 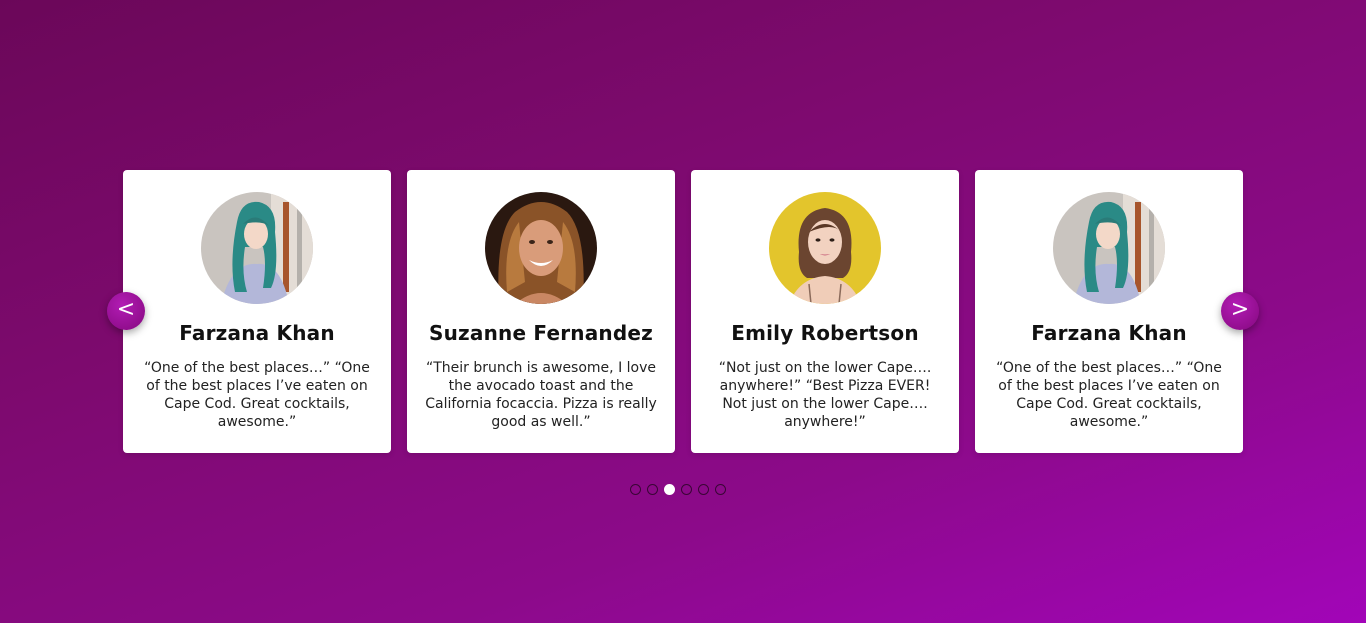 I want to click on reviewer-name: Emily Robertson, so click(x=825, y=333).